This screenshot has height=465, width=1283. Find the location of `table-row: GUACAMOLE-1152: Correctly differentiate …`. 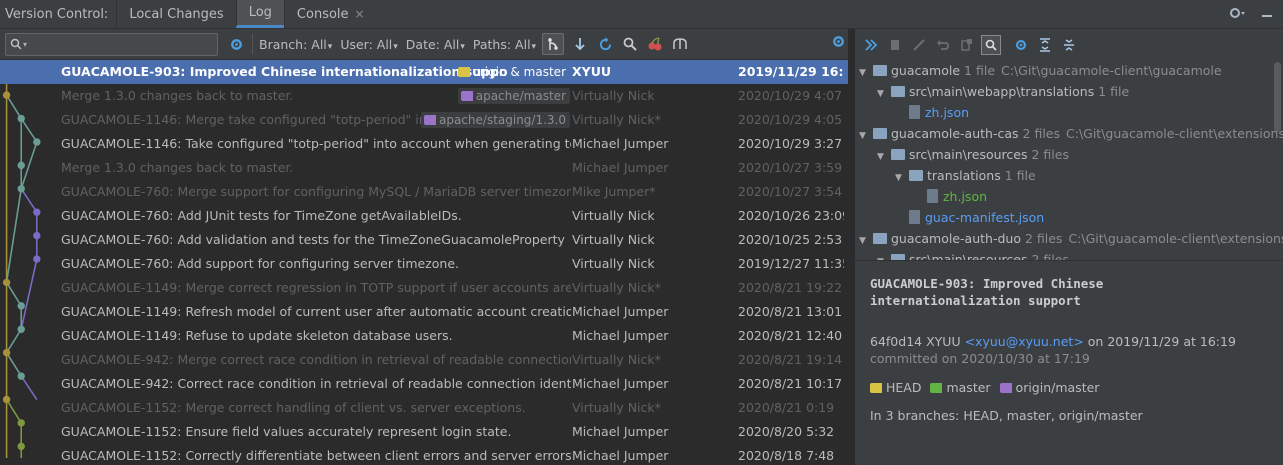

table-row: GUACAMOLE-1152: Correctly differentiate … is located at coordinates (424, 454).